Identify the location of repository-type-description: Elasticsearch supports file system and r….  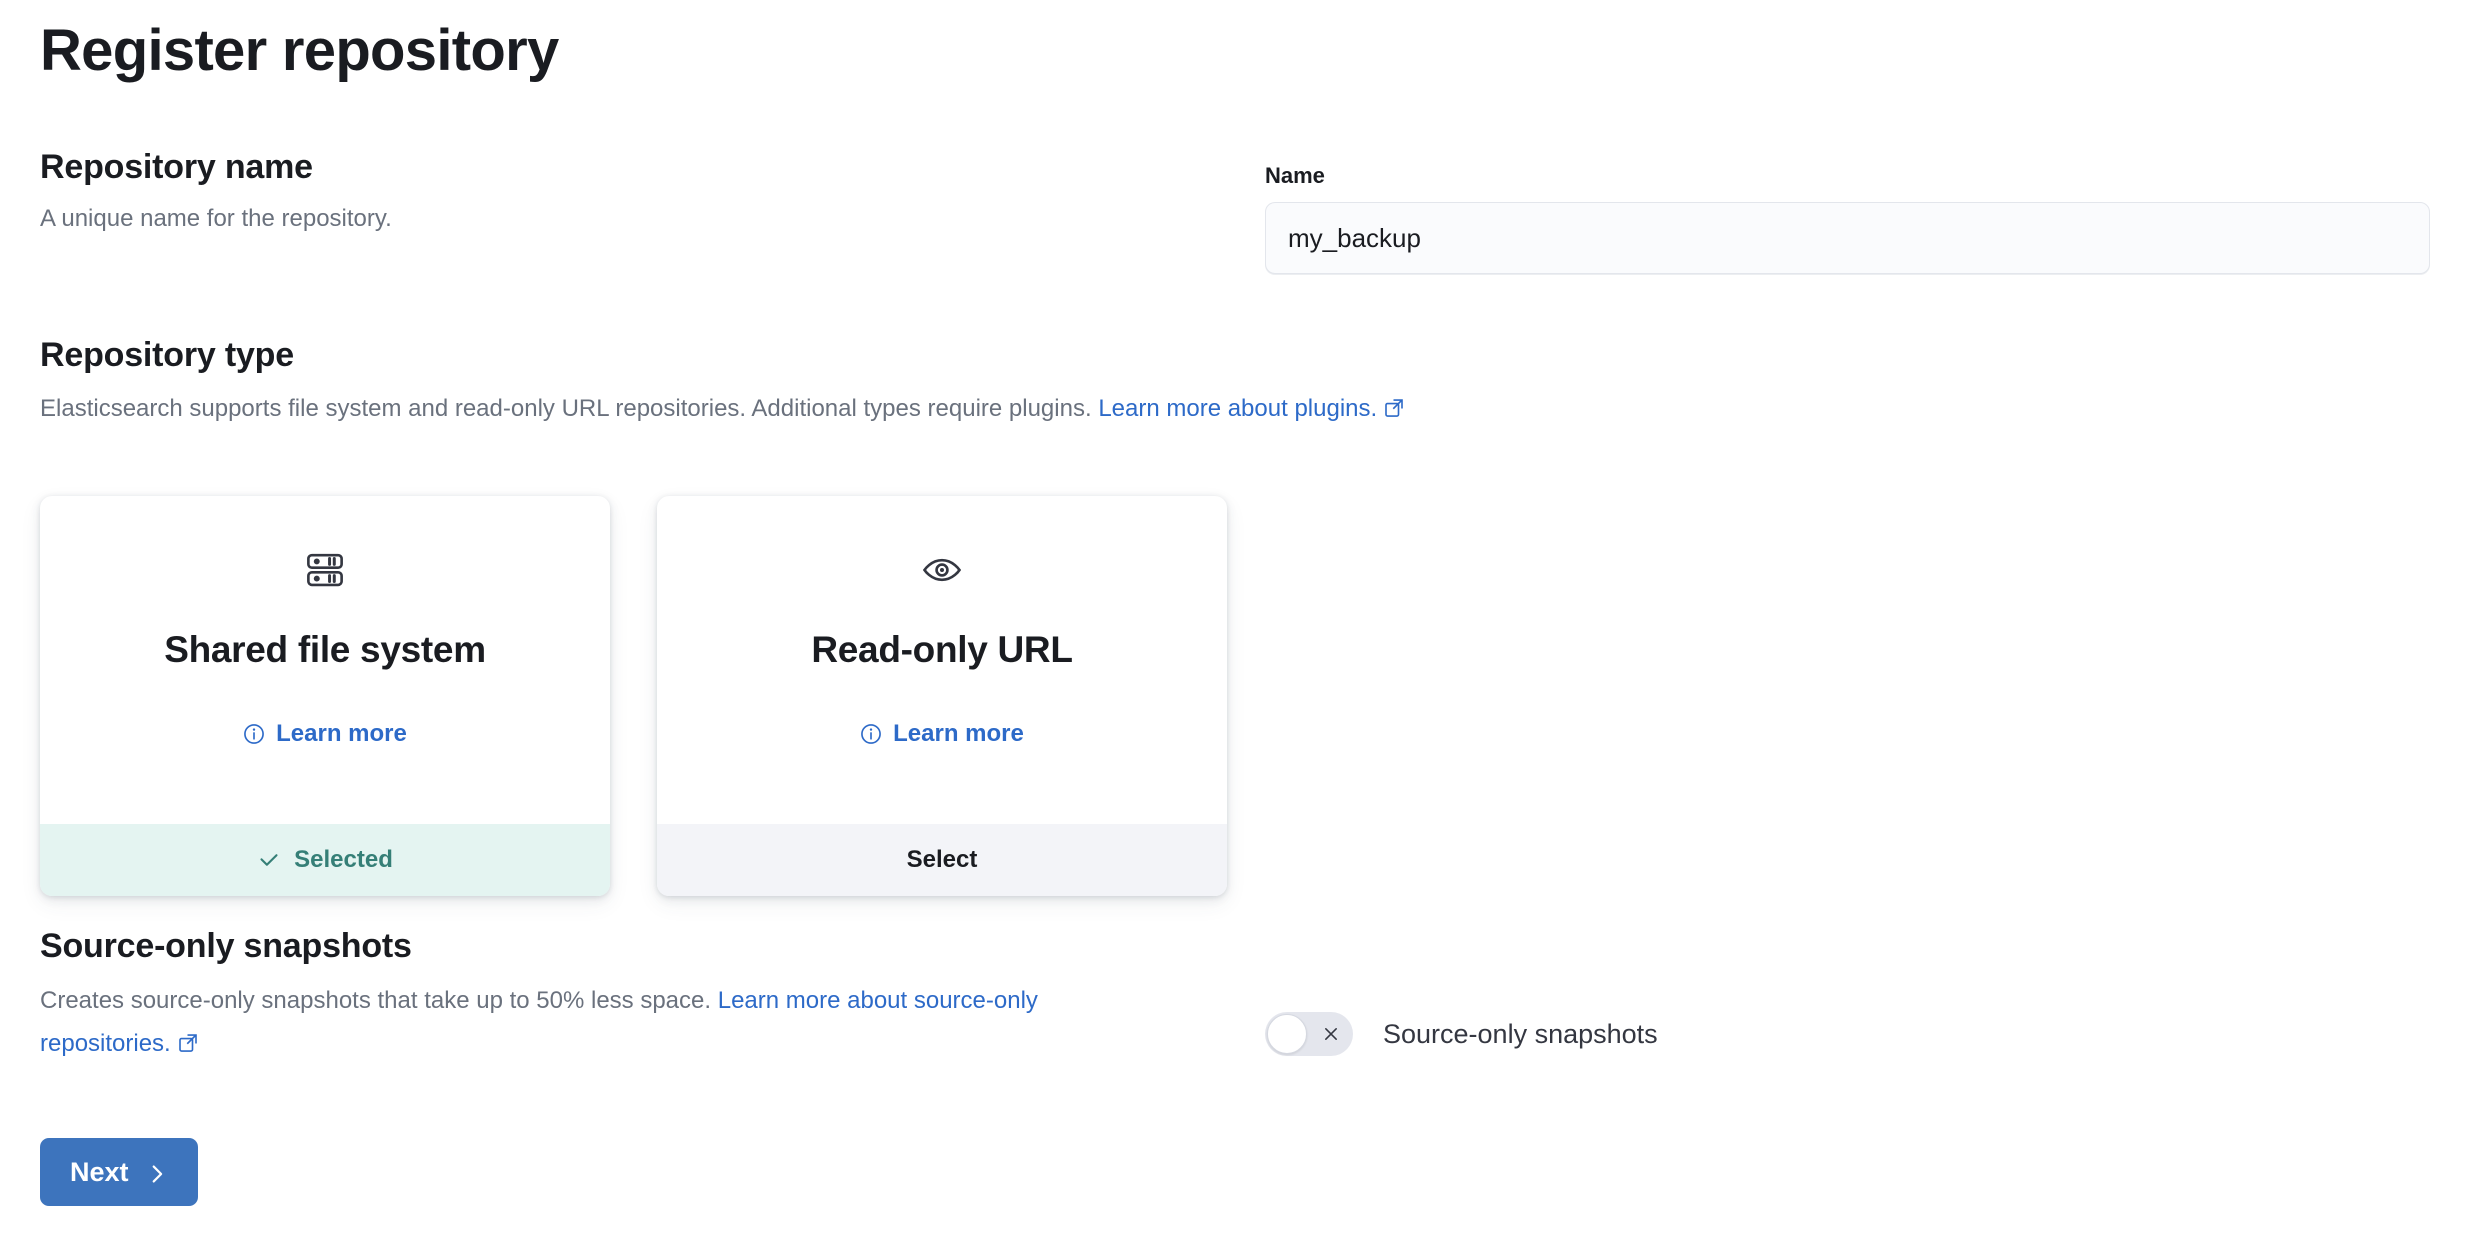
(930, 409).